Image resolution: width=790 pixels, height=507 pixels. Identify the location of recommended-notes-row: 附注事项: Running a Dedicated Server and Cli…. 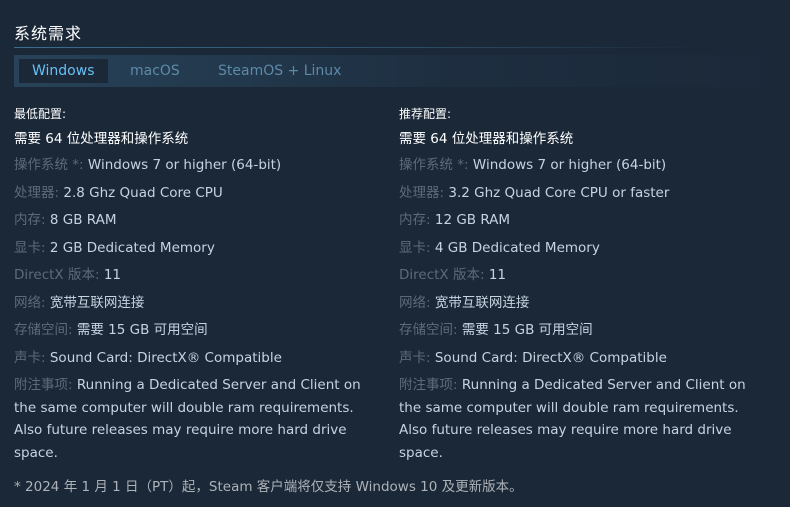
(585, 419).